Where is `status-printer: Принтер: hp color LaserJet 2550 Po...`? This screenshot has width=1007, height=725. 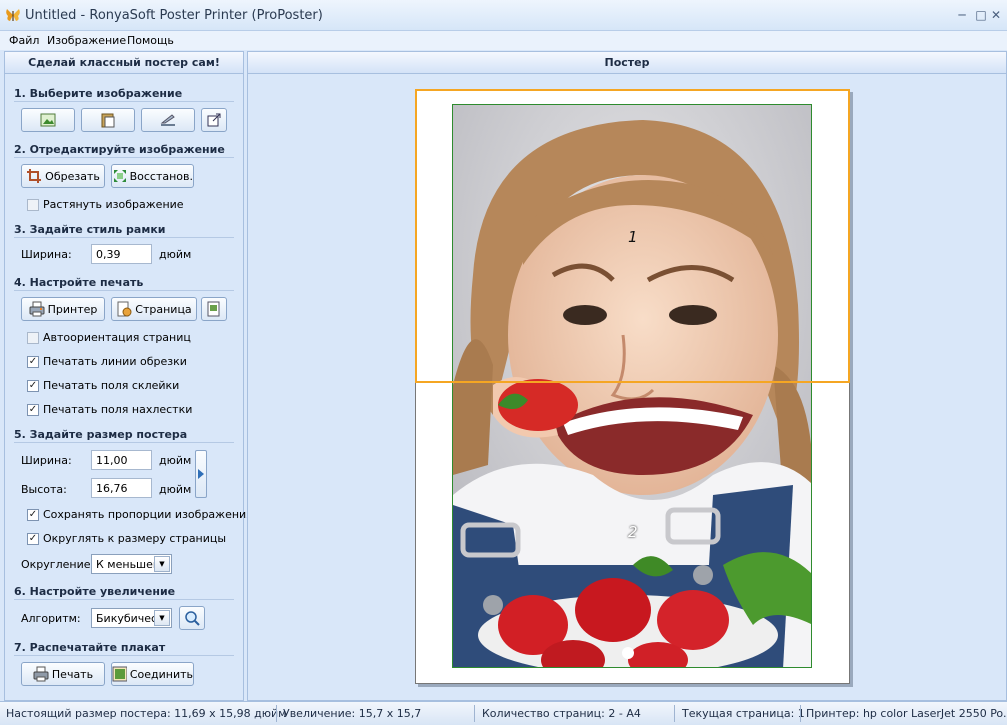
status-printer: Принтер: hp color LaserJet 2550 Po... is located at coordinates (906, 713).